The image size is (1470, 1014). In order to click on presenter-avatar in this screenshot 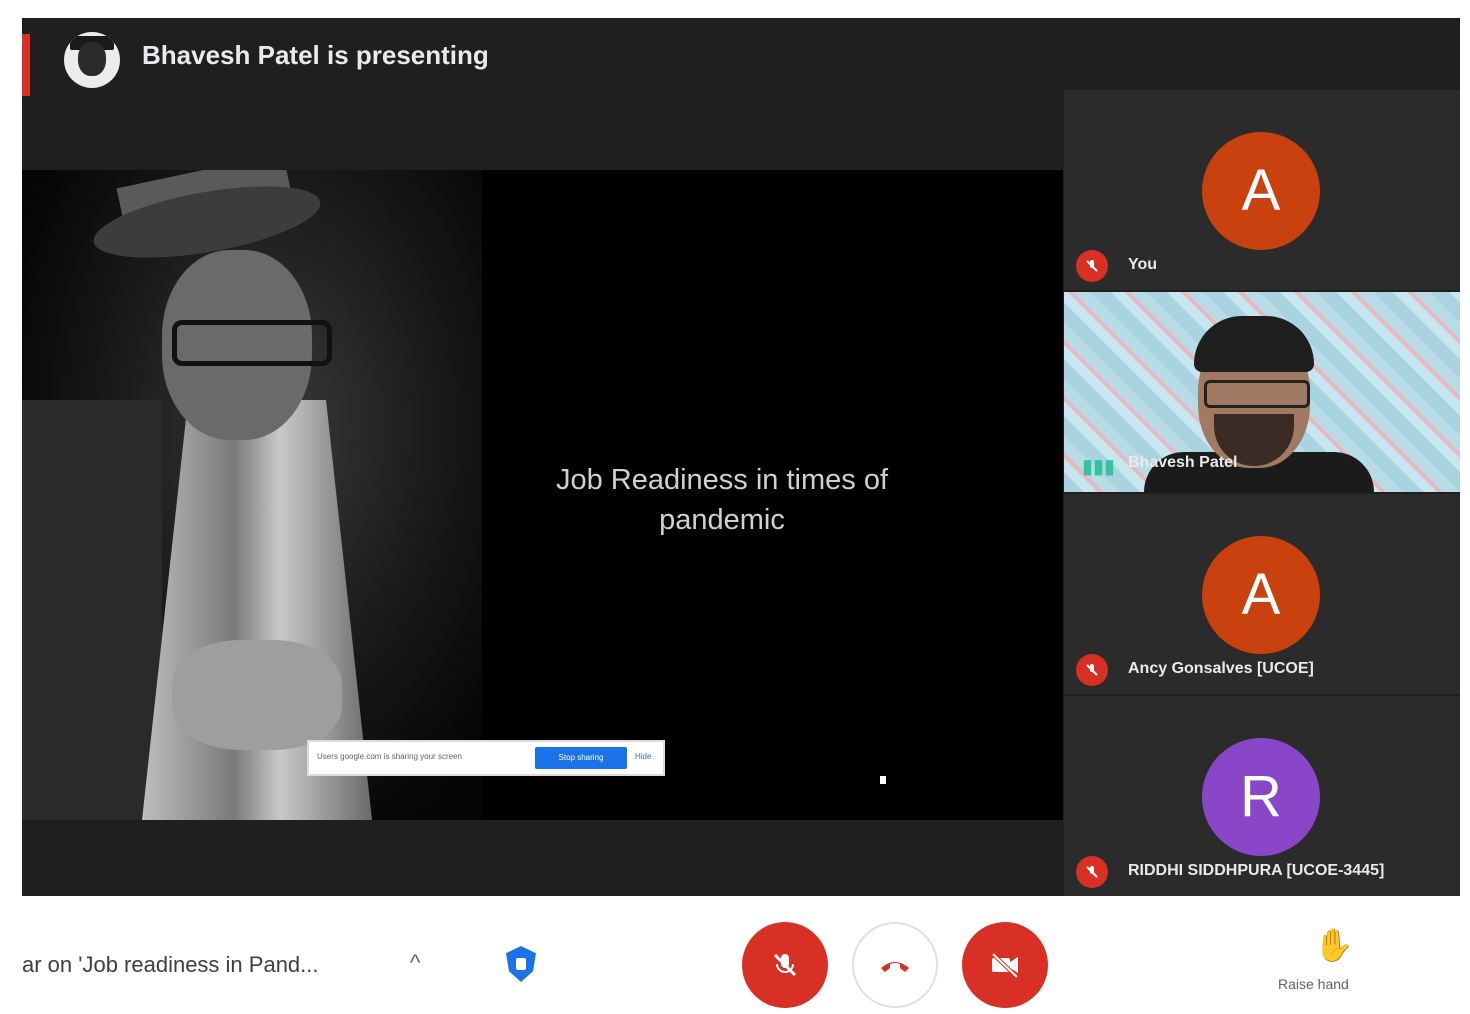, I will do `click(92, 60)`.